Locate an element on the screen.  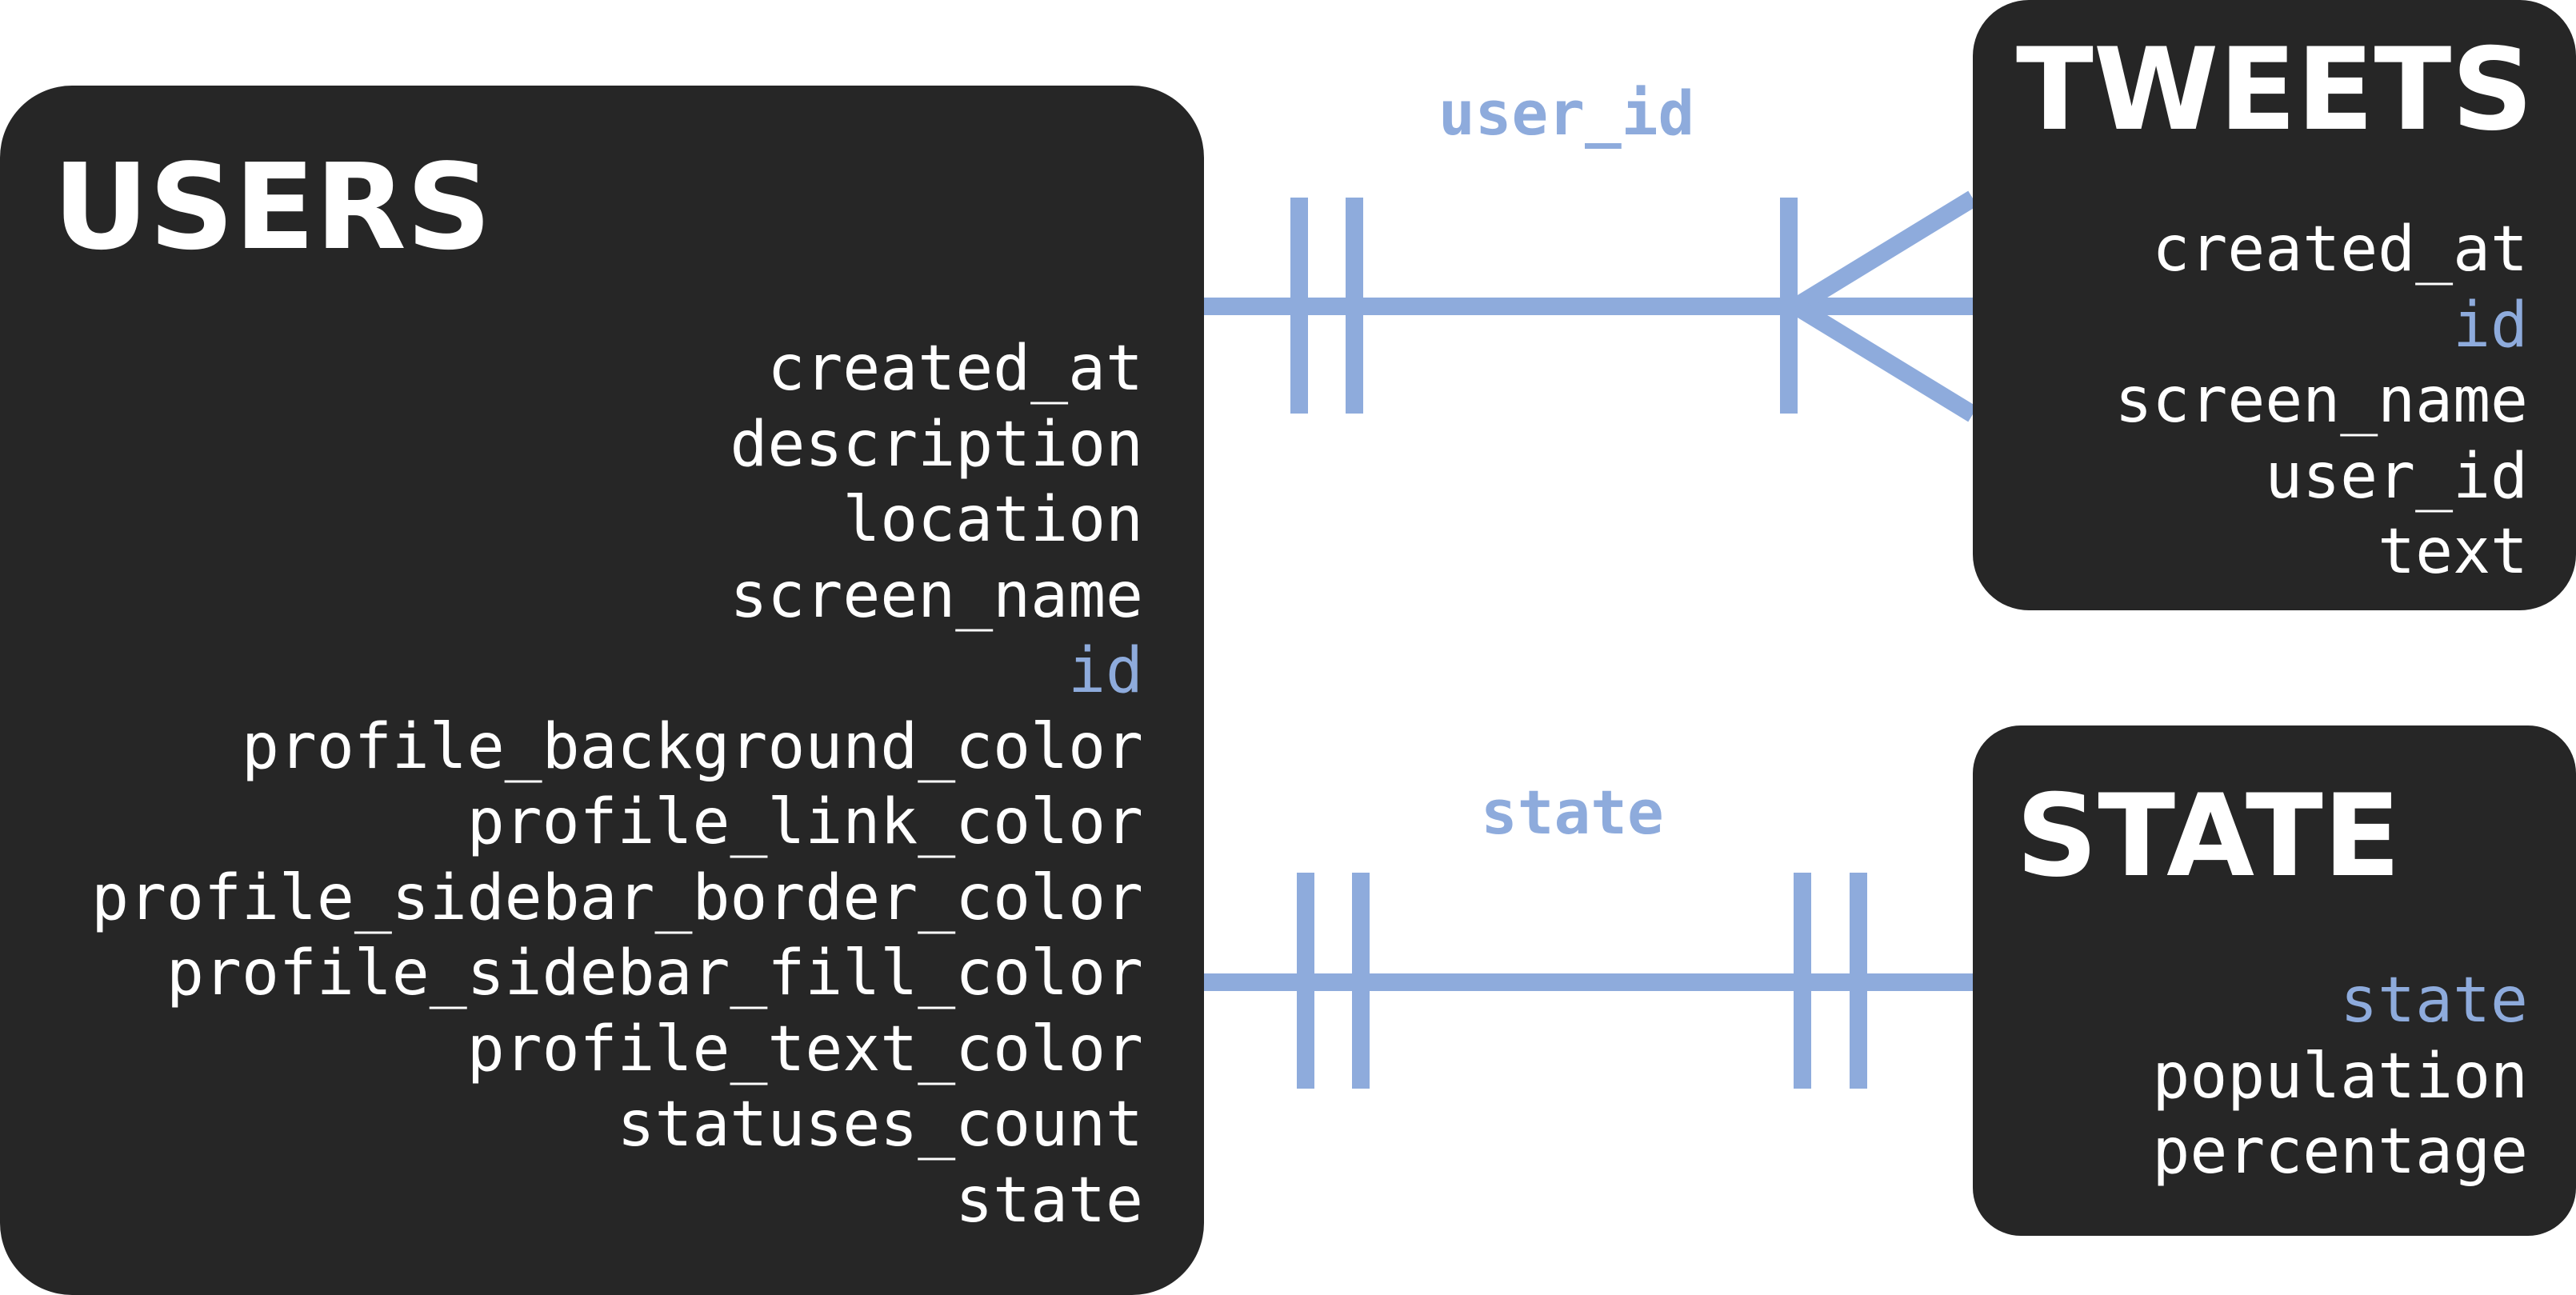
users-field-profile-sidebar-fill-color: profile_sidebar_fill_color is located at coordinates (654, 973).